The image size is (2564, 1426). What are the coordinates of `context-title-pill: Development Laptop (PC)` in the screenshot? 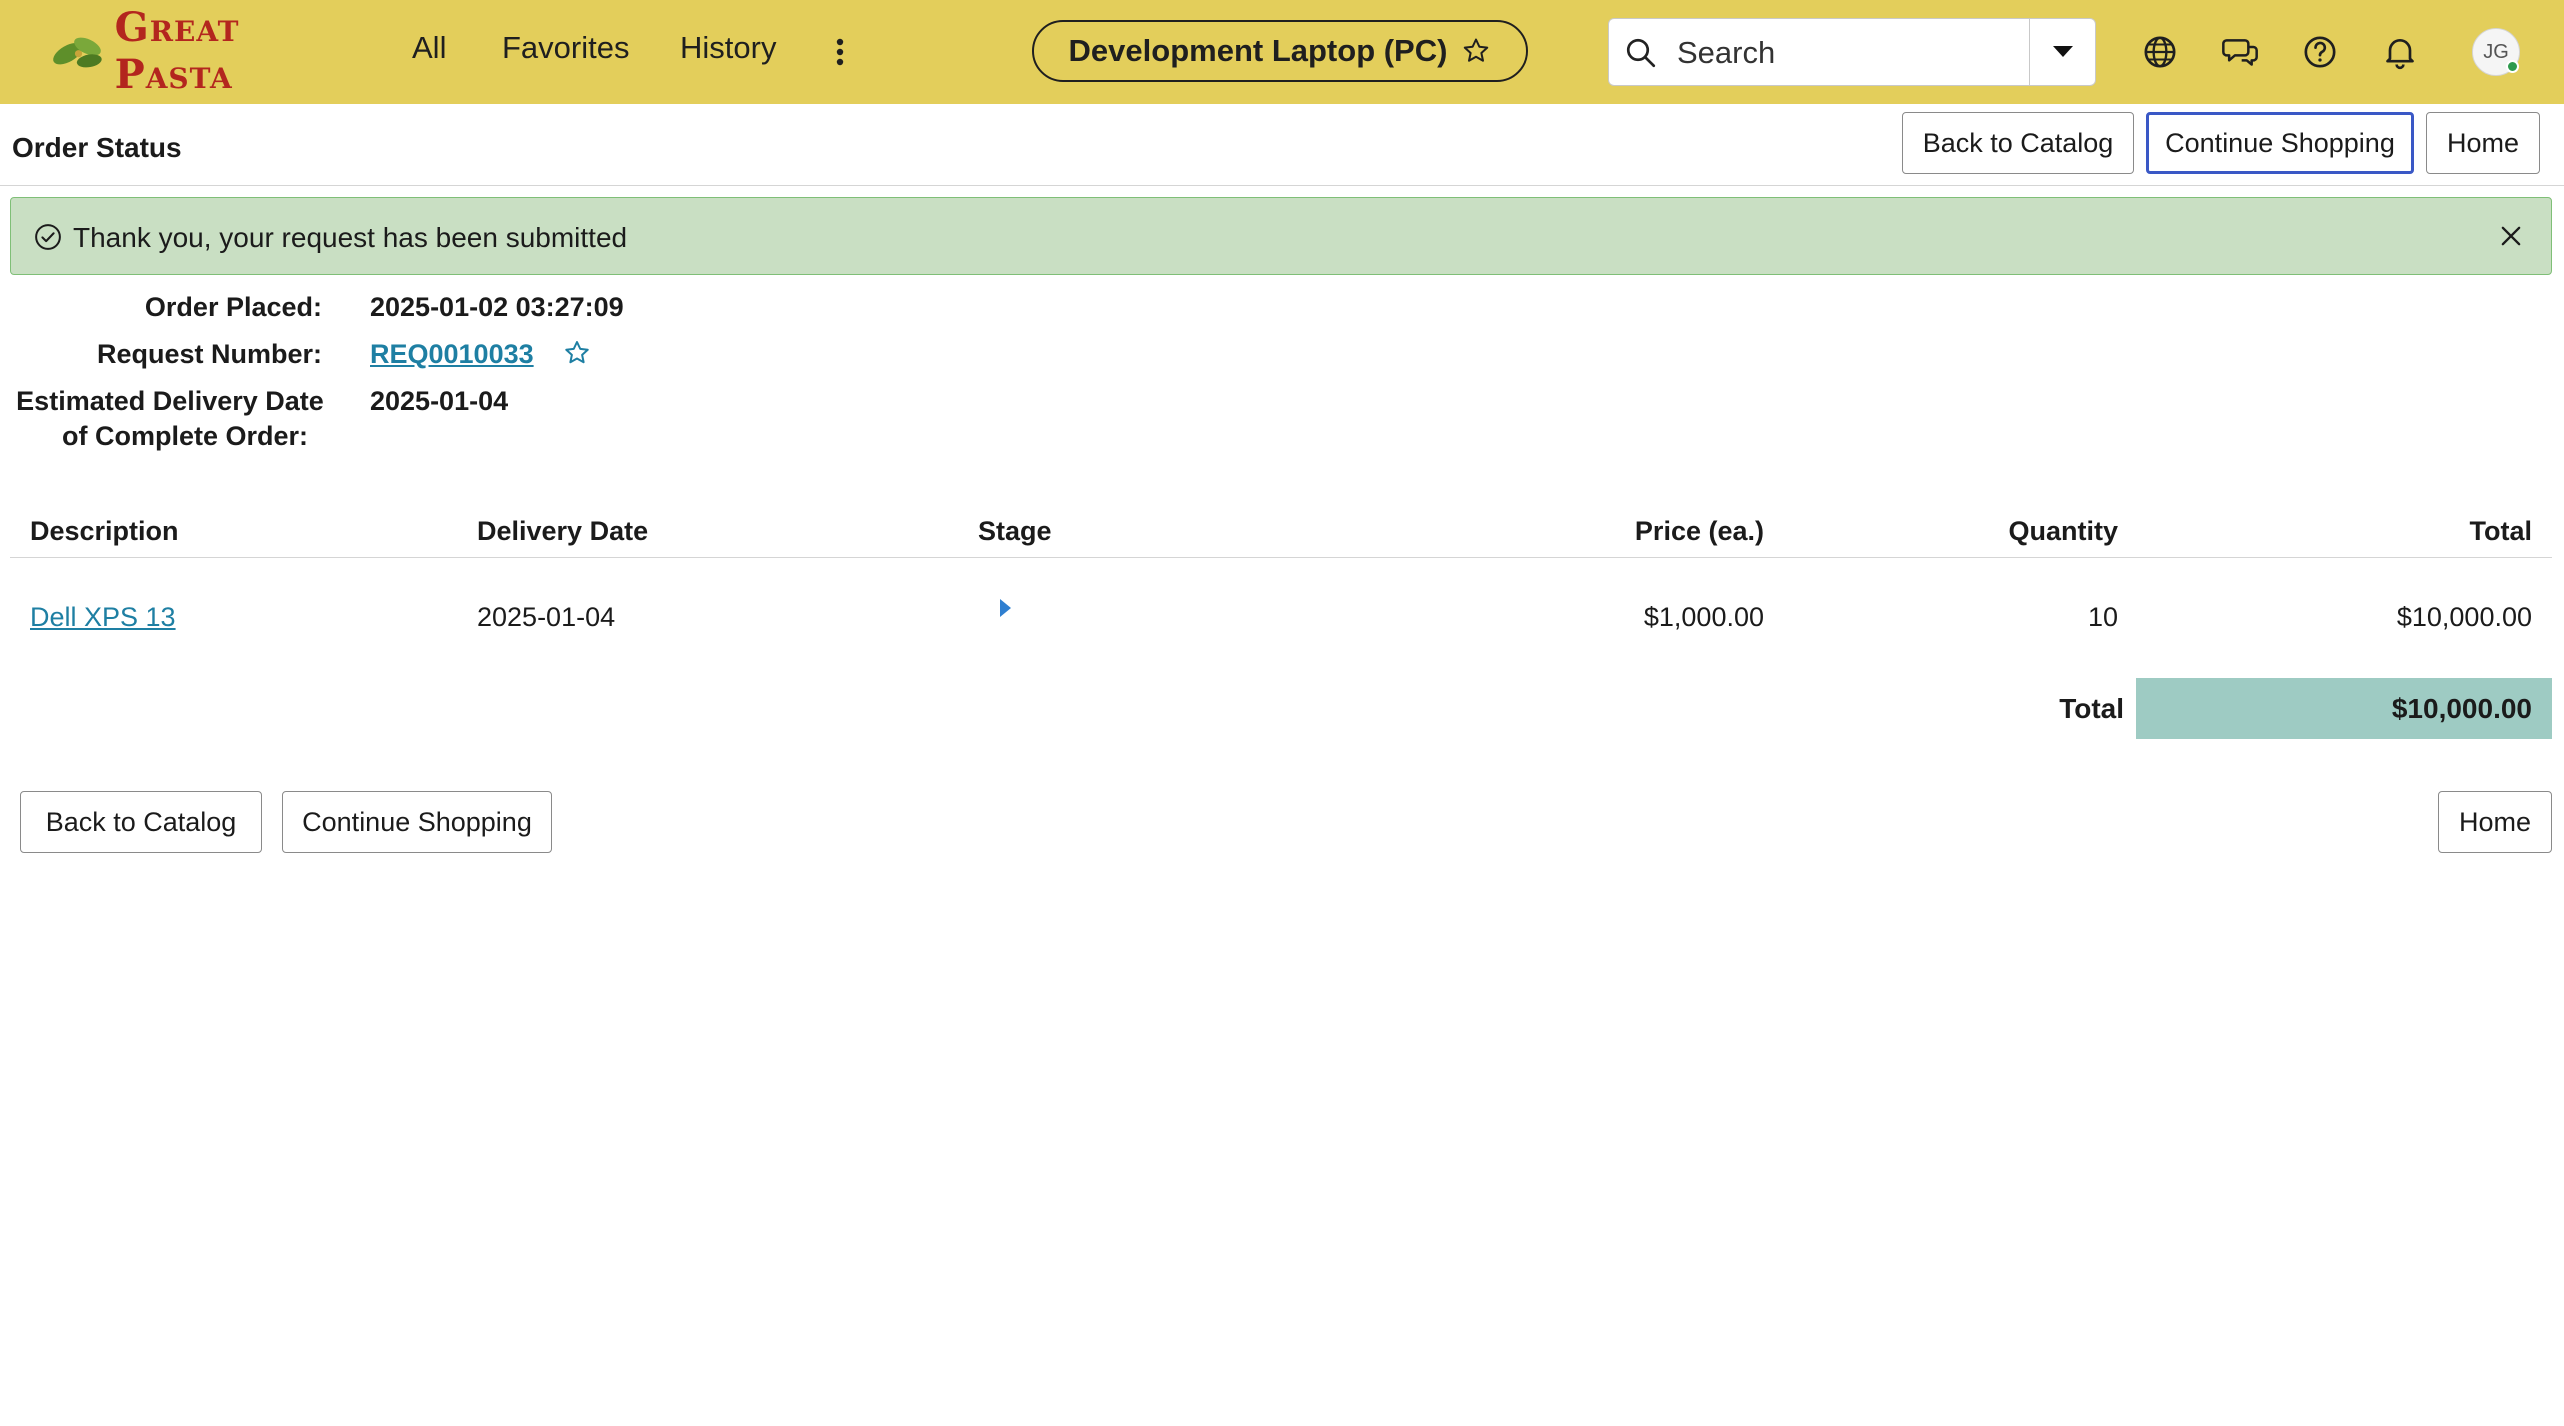 It's located at (1280, 51).